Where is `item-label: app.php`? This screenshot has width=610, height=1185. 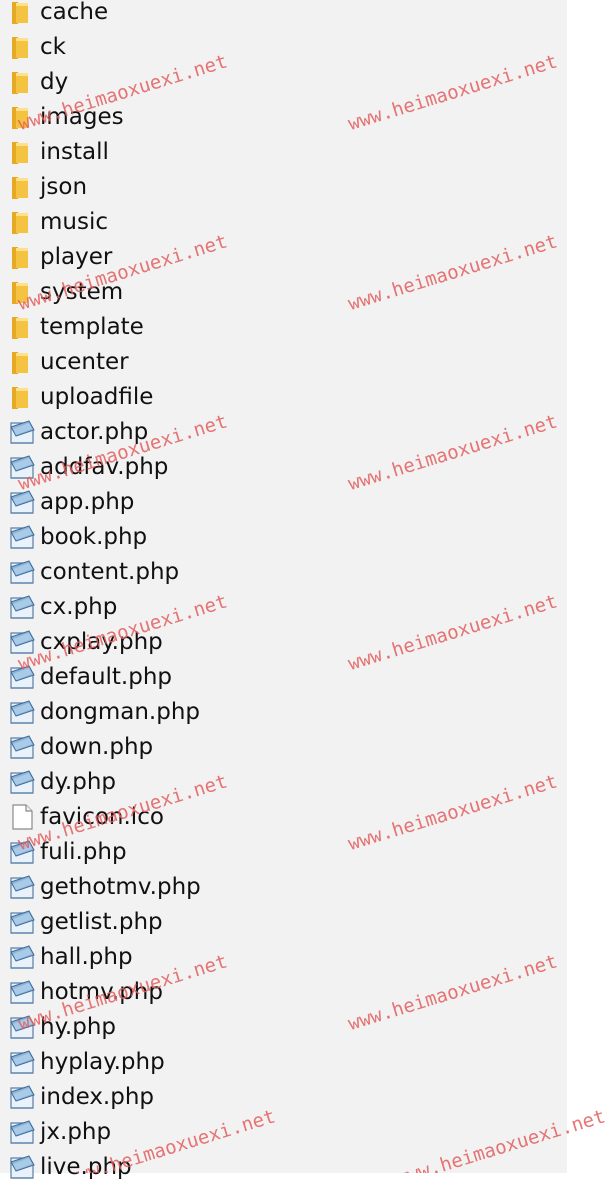
item-label: app.php is located at coordinates (87, 501).